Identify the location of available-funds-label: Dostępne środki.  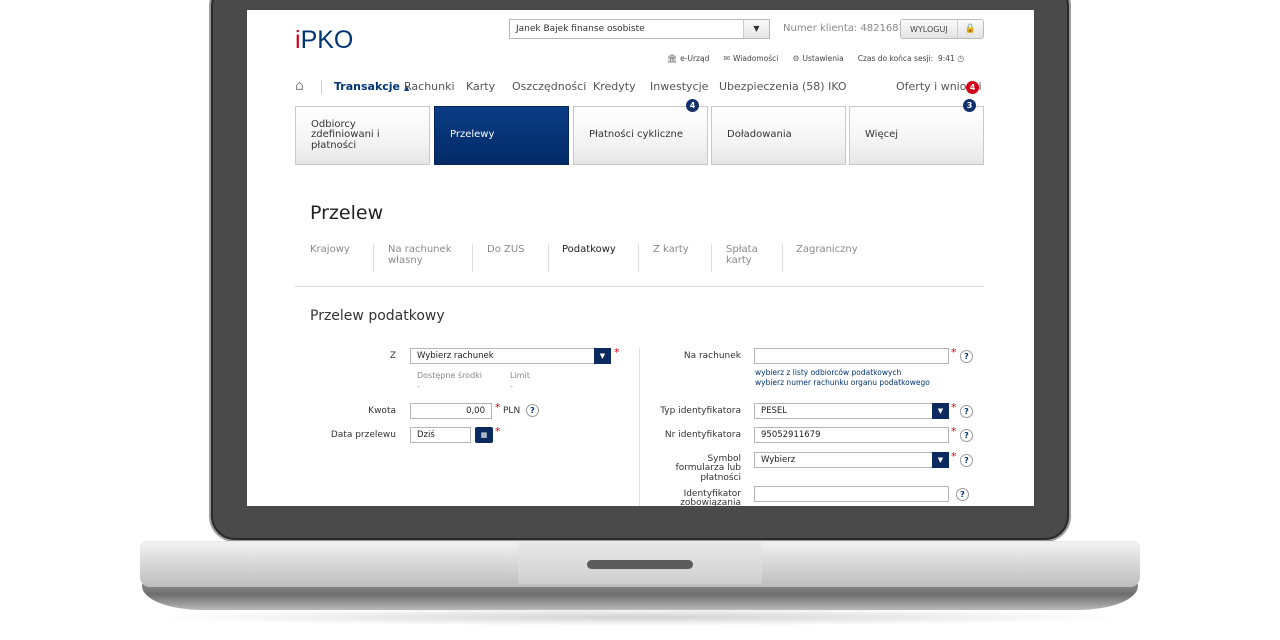
(450, 375).